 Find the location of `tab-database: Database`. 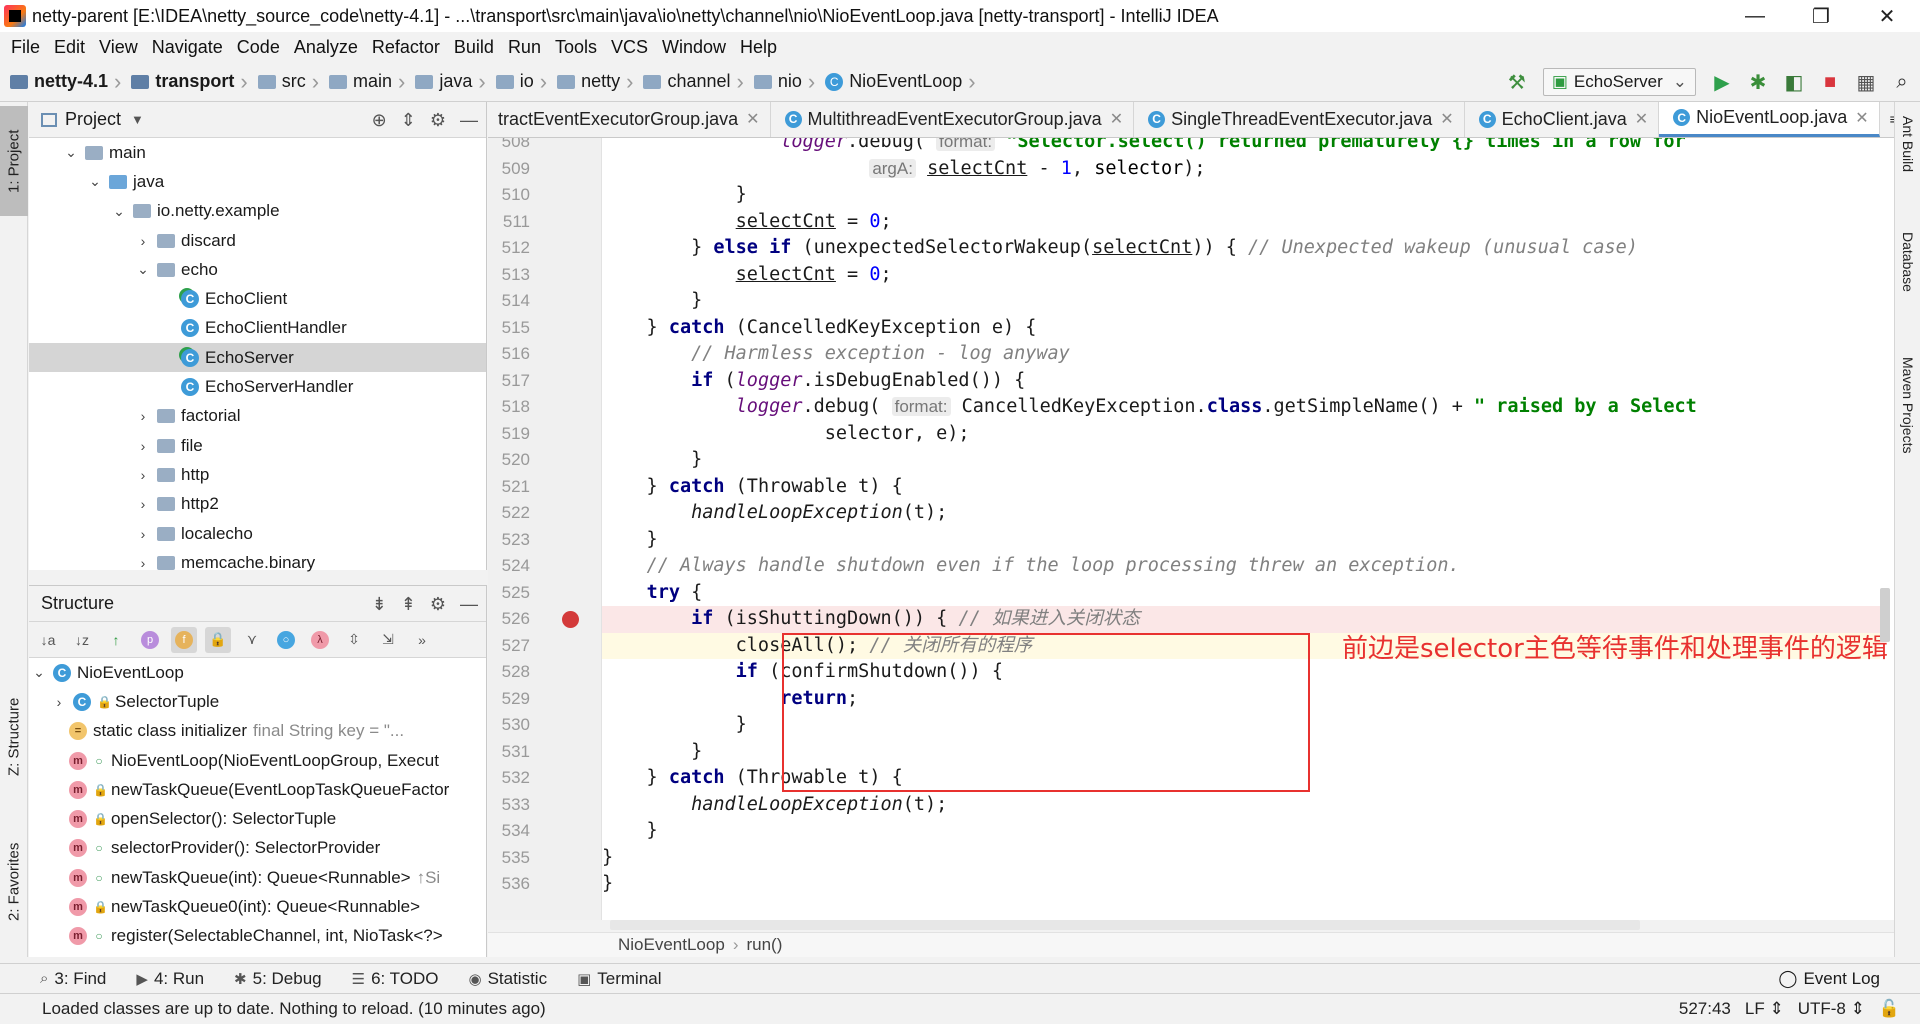

tab-database: Database is located at coordinates (1907, 292).